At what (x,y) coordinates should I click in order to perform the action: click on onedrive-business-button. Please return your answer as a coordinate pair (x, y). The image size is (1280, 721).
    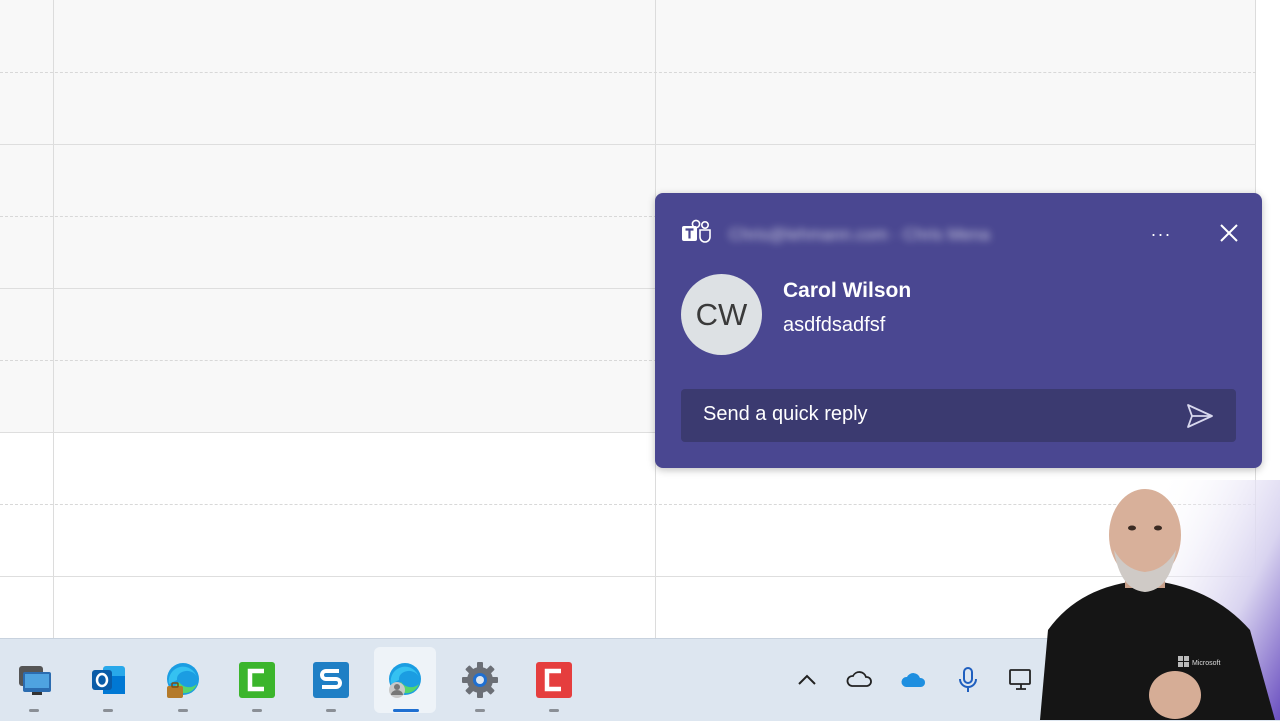
    Looking at the image, I should click on (915, 680).